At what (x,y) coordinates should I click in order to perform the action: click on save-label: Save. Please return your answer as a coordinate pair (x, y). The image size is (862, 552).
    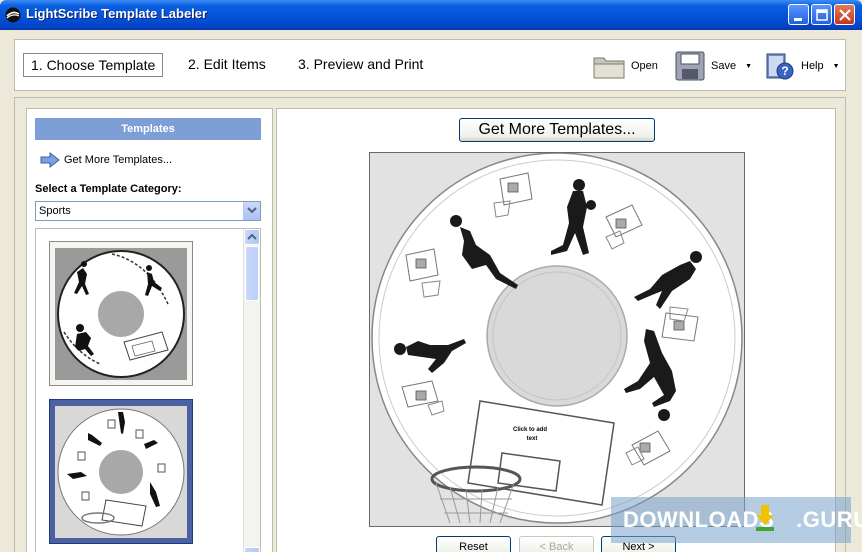
    Looking at the image, I should click on (724, 66).